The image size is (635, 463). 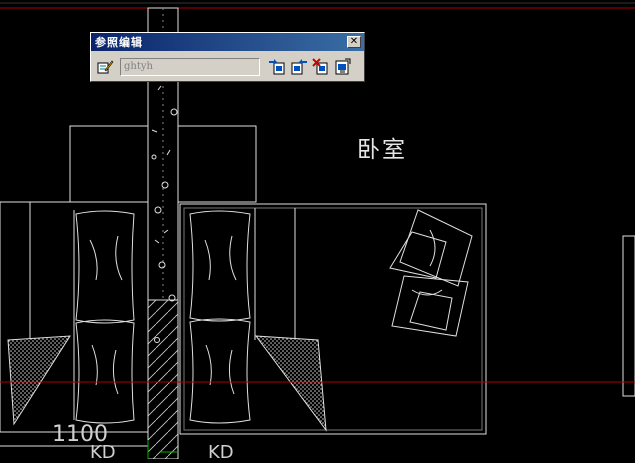 What do you see at coordinates (103, 452) in the screenshot?
I see `dimension-text-kd-left: KD` at bounding box center [103, 452].